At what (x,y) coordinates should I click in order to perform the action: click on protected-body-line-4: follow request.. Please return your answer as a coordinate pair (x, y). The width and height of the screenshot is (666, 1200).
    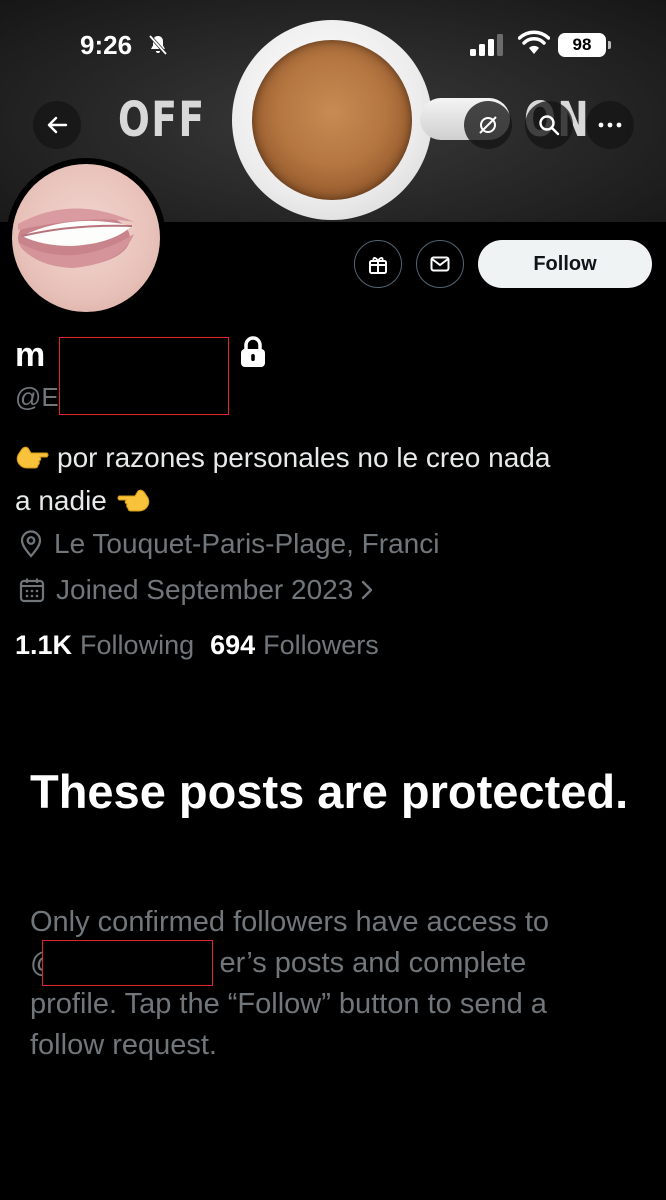
    Looking at the image, I should click on (123, 1045).